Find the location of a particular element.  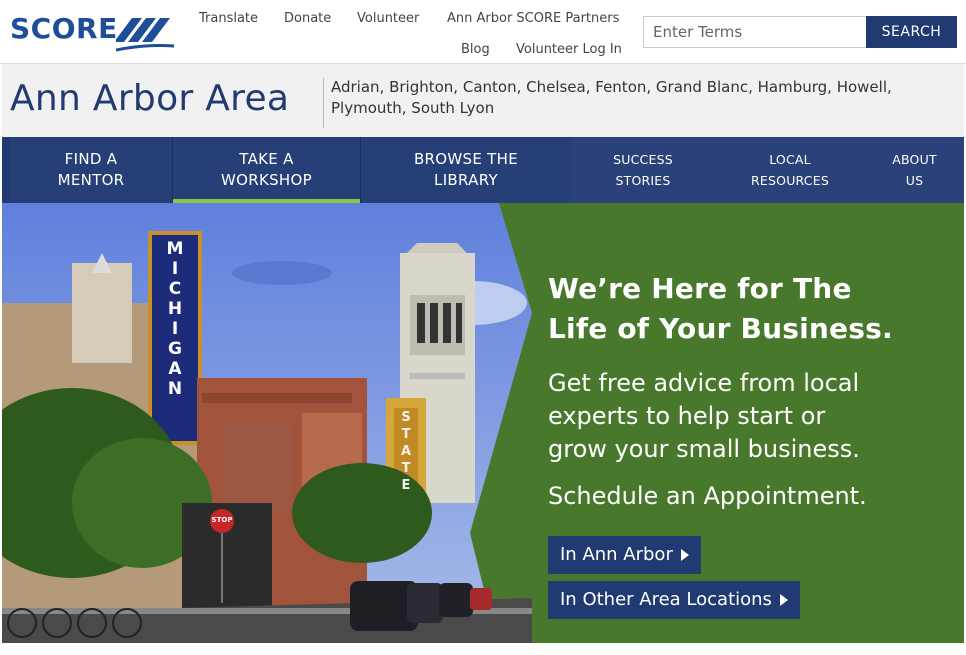

nav-label-line1: BROWSE THE is located at coordinates (466, 159).